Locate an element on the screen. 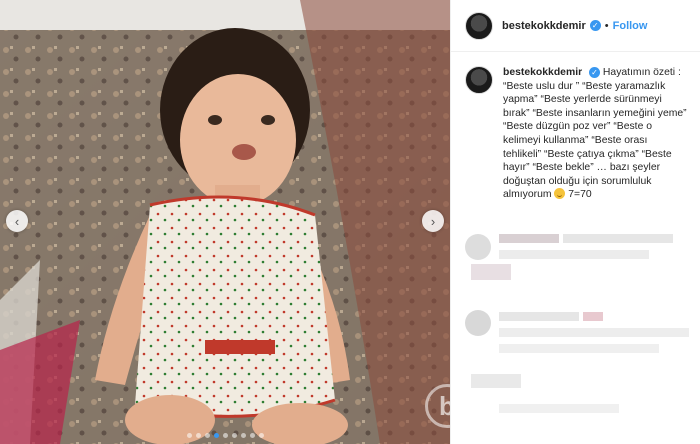 The width and height of the screenshot is (700, 444). chevron-left-icon: ‹ is located at coordinates (17, 221).